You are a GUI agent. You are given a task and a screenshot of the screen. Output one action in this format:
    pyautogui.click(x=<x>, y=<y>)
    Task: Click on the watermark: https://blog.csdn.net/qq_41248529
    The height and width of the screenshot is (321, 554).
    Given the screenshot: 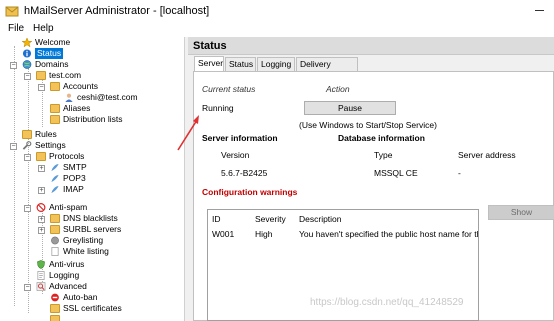 What is the action you would take?
    pyautogui.click(x=387, y=302)
    